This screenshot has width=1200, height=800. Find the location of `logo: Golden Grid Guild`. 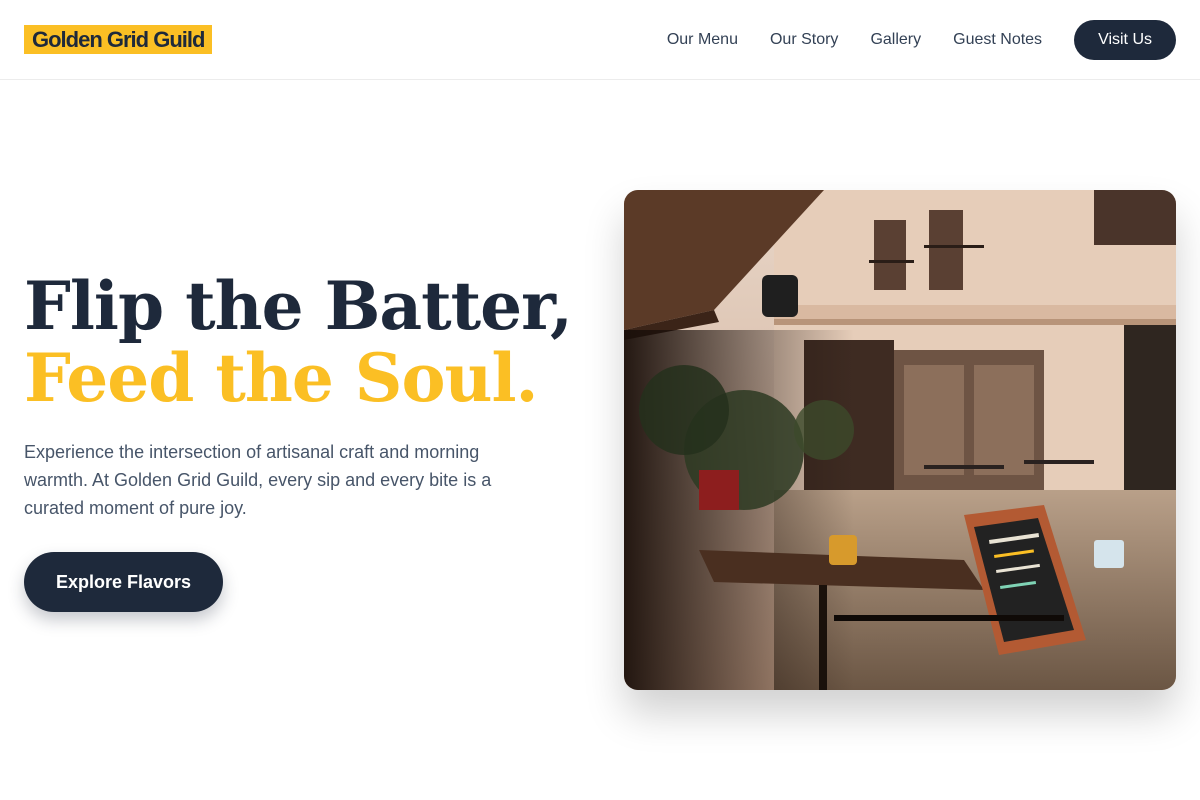

logo: Golden Grid Guild is located at coordinates (118, 39).